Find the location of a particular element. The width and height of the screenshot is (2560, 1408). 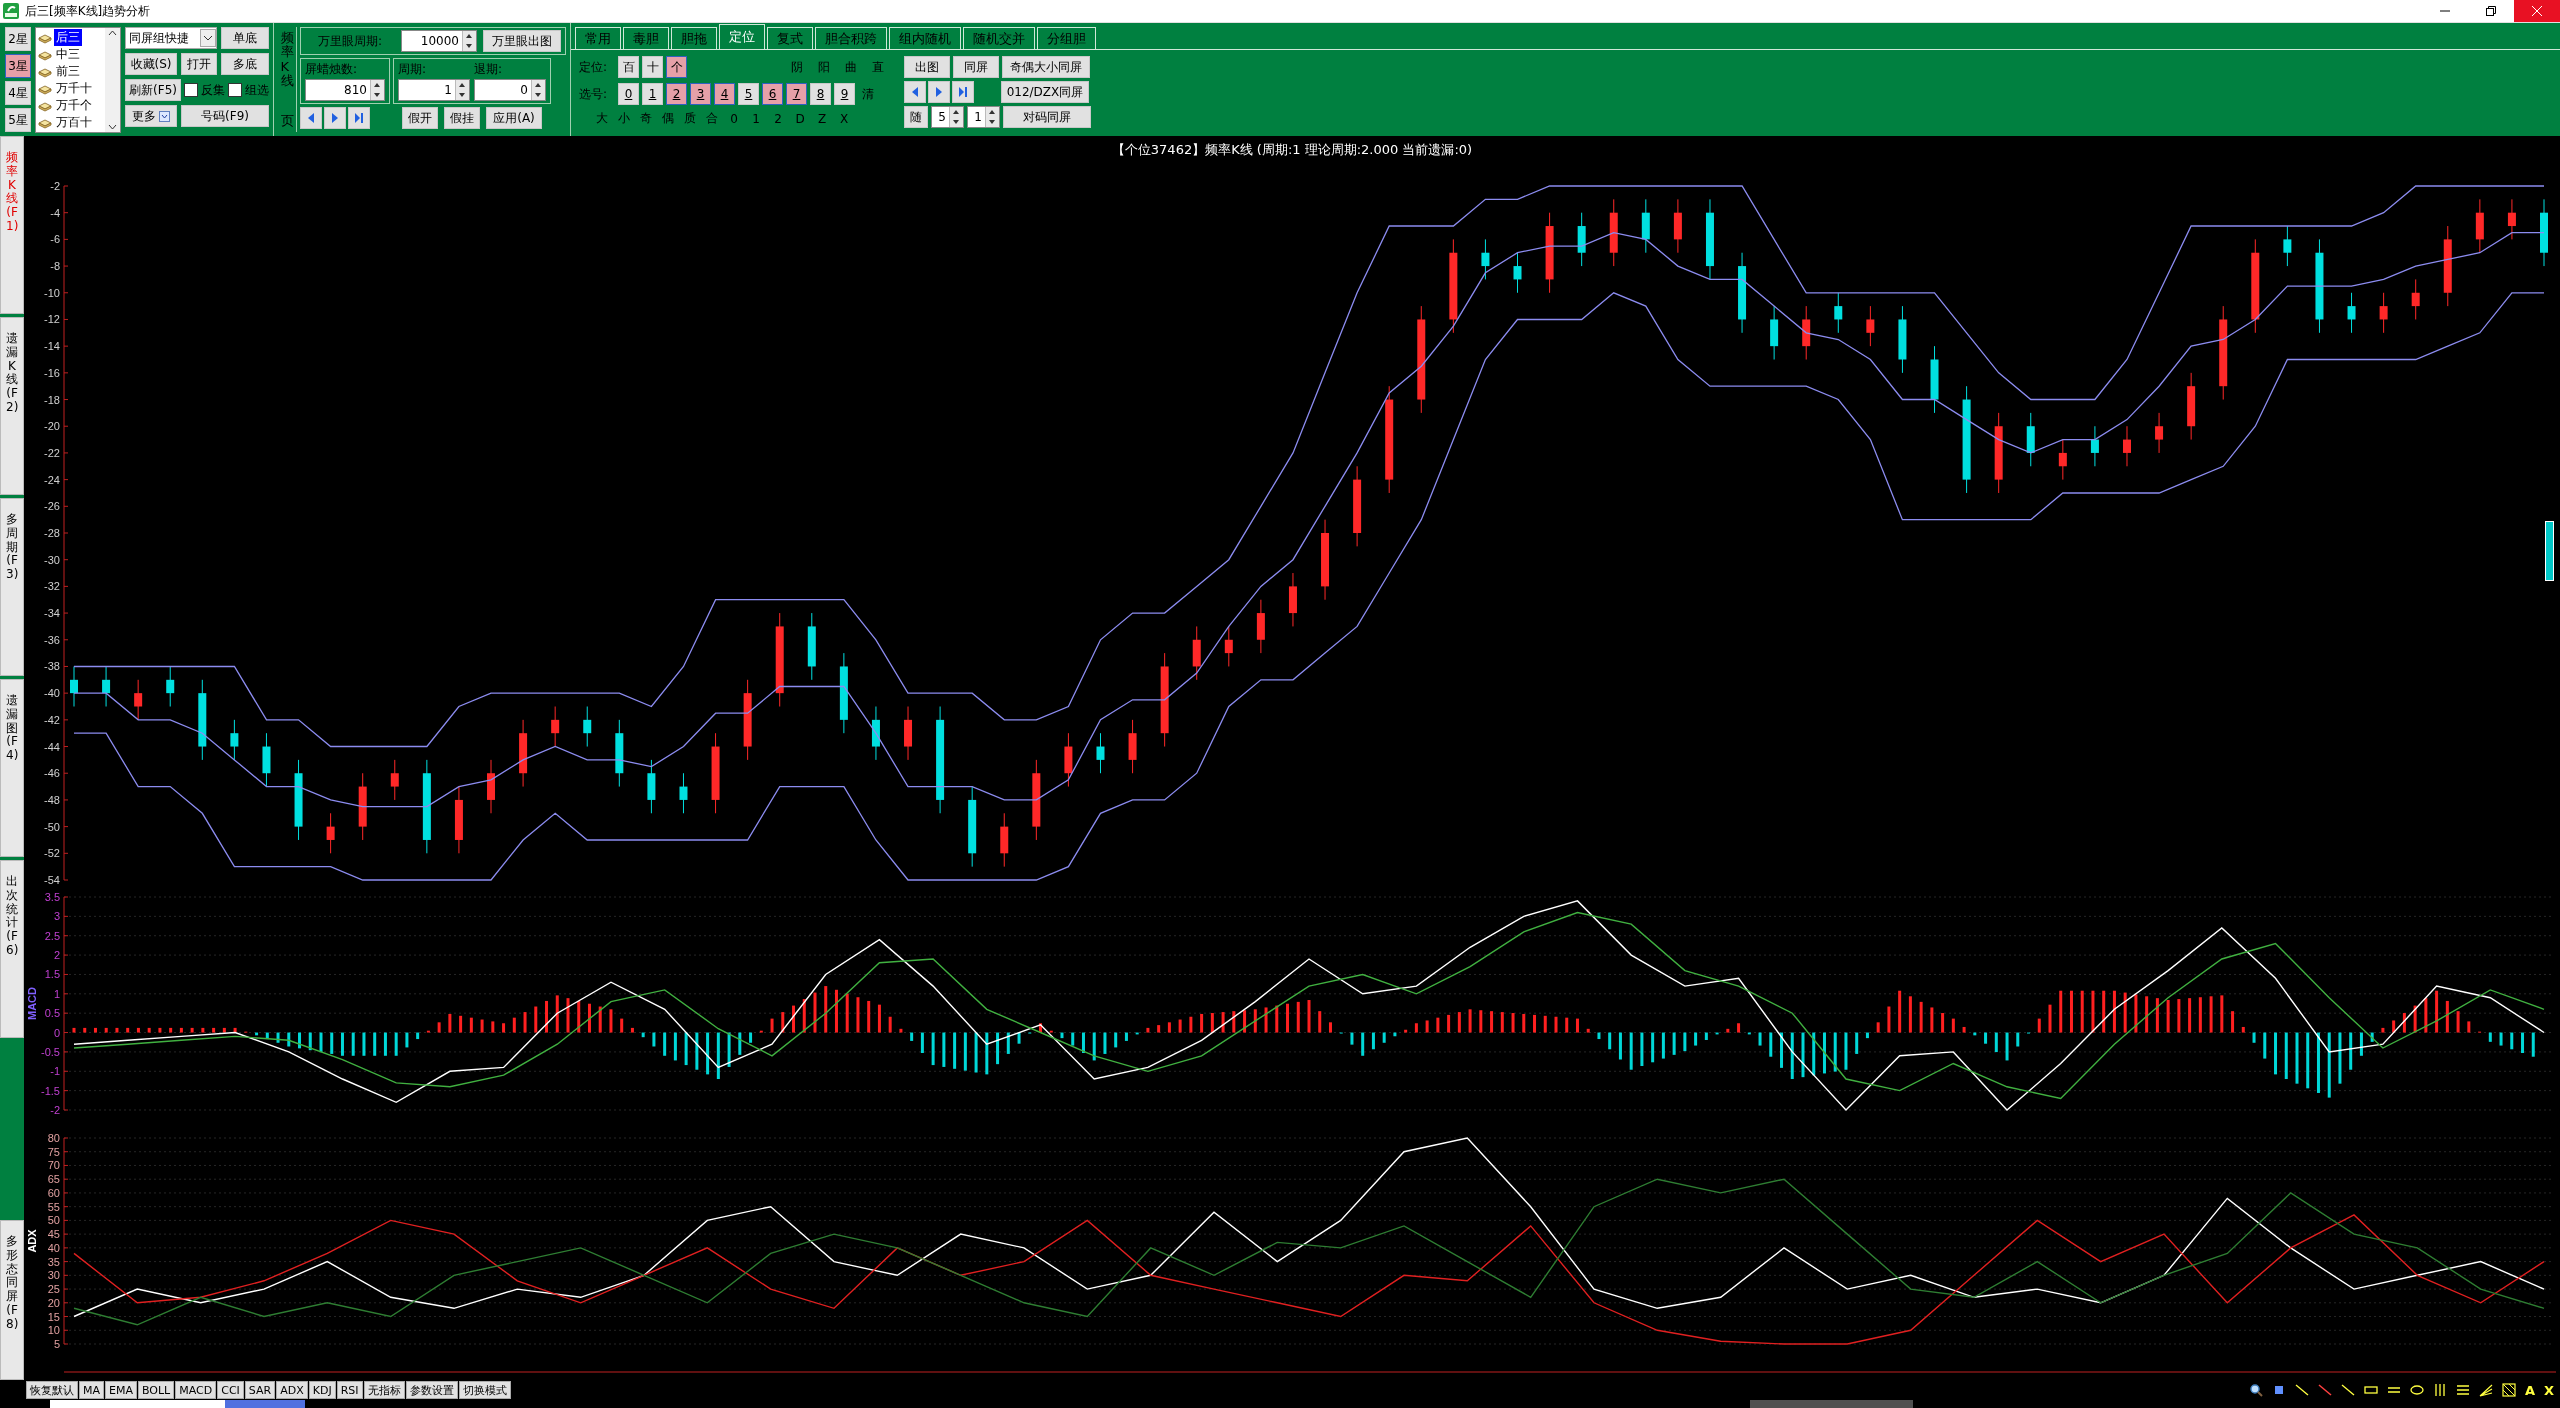

filter-option: 1 is located at coordinates (756, 118).